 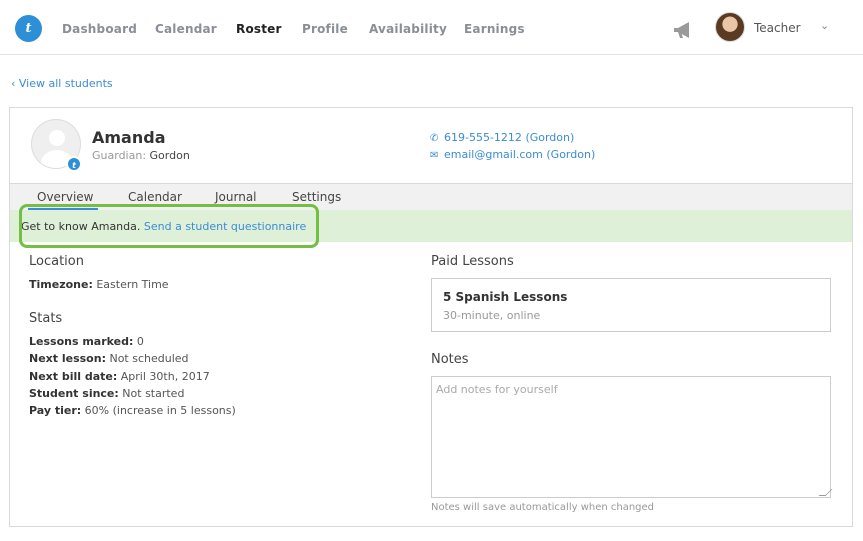 I want to click on stats-label: Next lesson:, so click(x=67, y=358).